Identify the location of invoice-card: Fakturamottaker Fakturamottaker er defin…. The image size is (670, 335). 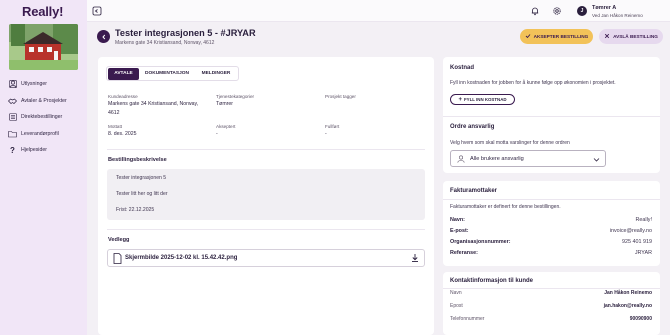
(551, 223).